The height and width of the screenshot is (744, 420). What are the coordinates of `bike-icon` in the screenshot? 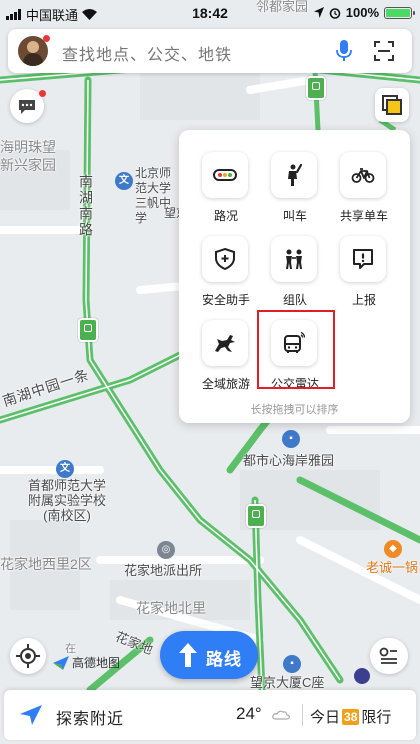 It's located at (363, 175).